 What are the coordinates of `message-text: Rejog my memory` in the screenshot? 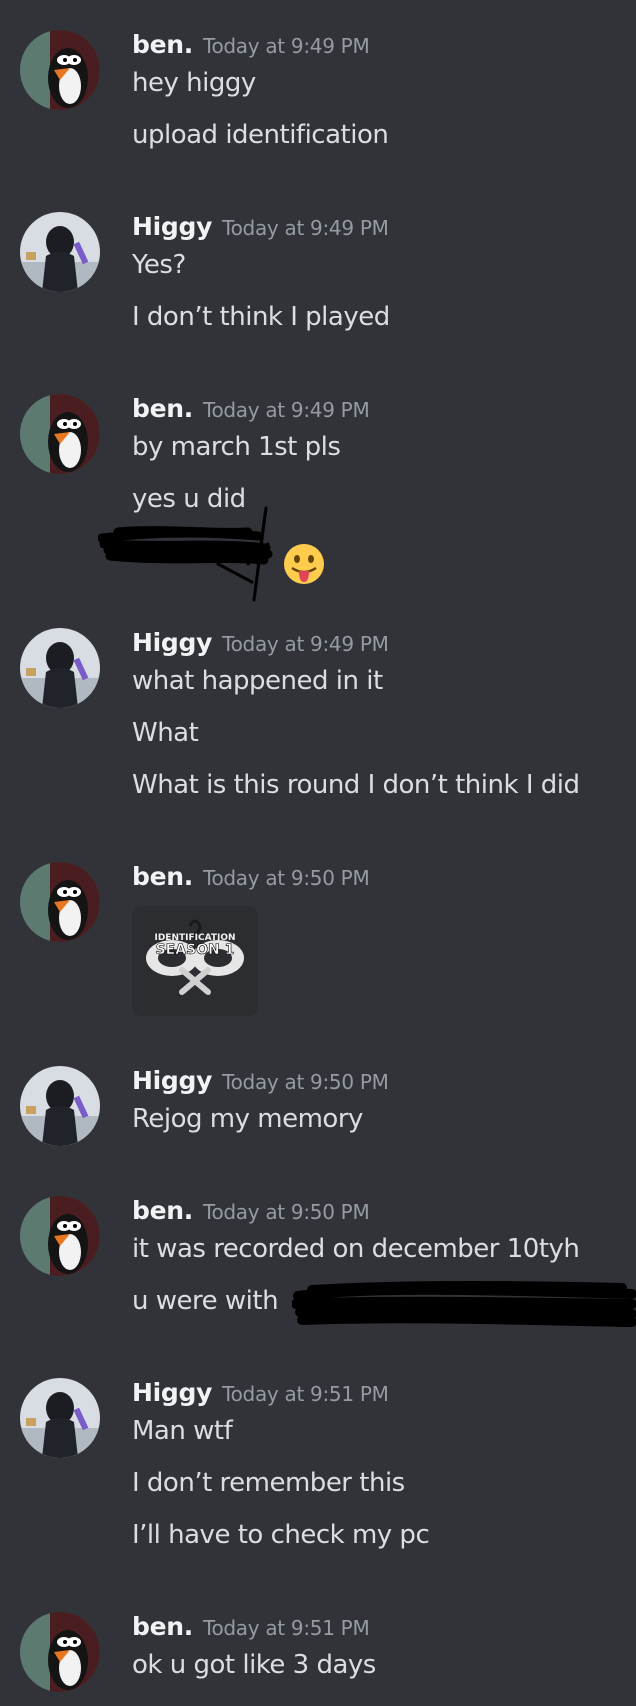 It's located at (247, 1119).